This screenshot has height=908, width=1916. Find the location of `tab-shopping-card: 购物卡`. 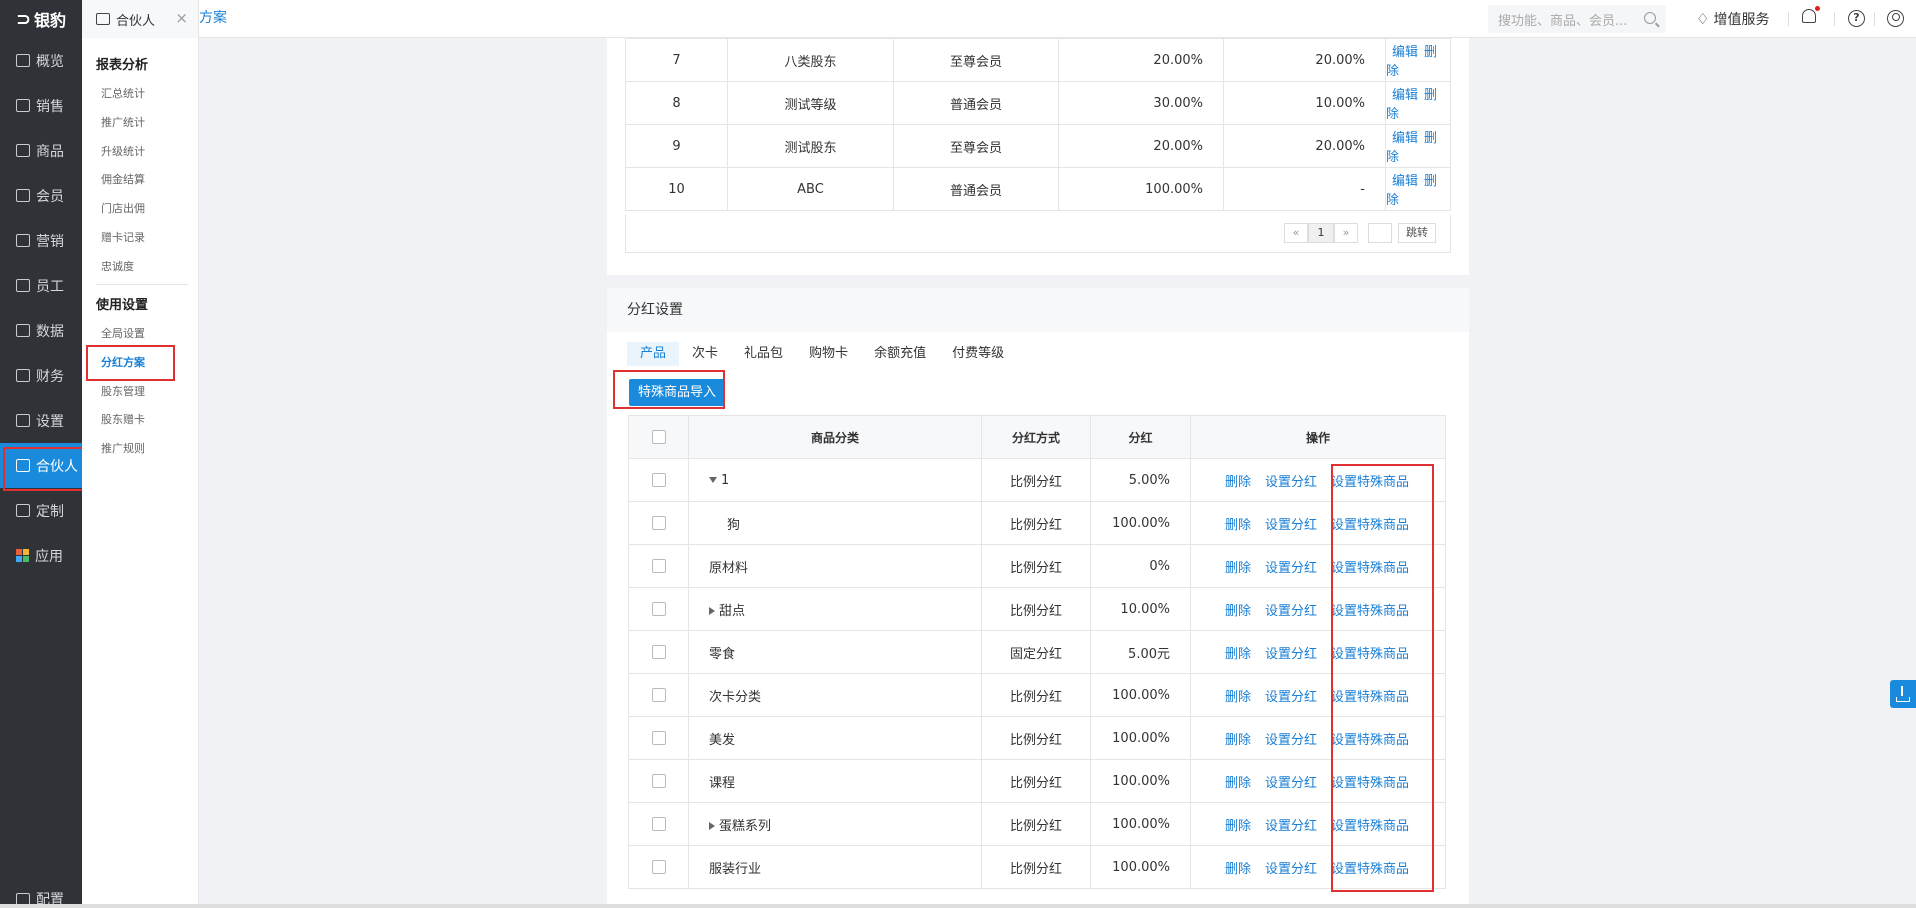

tab-shopping-card: 购物卡 is located at coordinates (828, 354).